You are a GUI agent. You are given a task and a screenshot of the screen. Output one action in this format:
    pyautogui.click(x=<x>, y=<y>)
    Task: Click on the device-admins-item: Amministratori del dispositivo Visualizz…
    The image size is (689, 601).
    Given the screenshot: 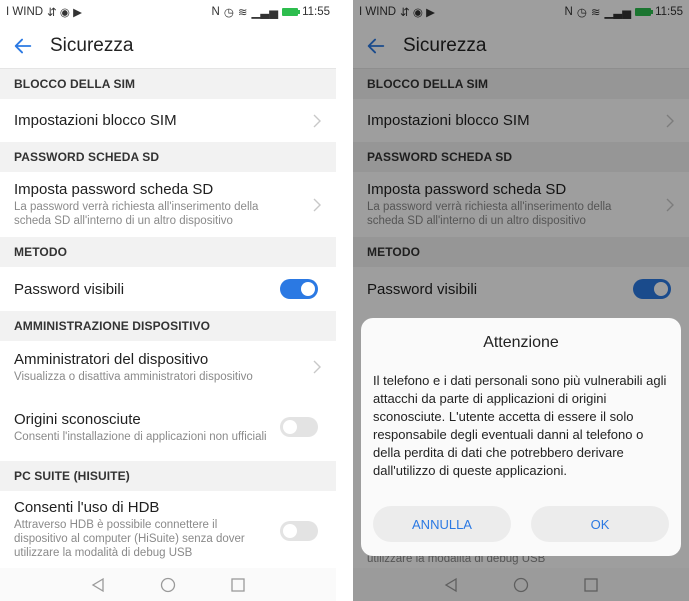 What is the action you would take?
    pyautogui.click(x=168, y=367)
    